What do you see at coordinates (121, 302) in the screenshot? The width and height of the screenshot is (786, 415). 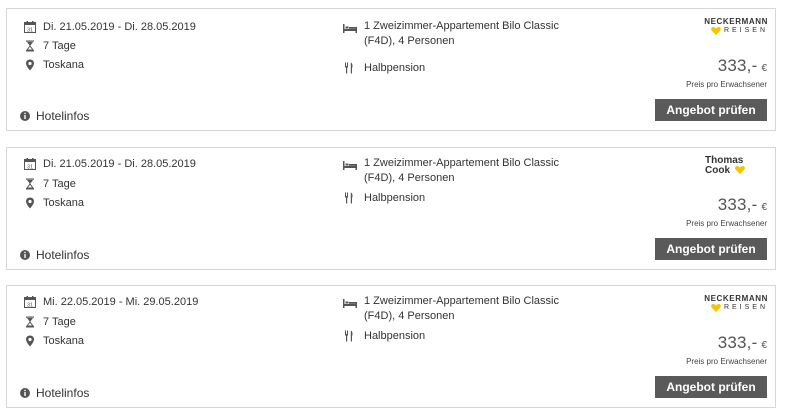 I see `travel-dates: Mi. 22.05.2019 - Mi. 29.05.2019` at bounding box center [121, 302].